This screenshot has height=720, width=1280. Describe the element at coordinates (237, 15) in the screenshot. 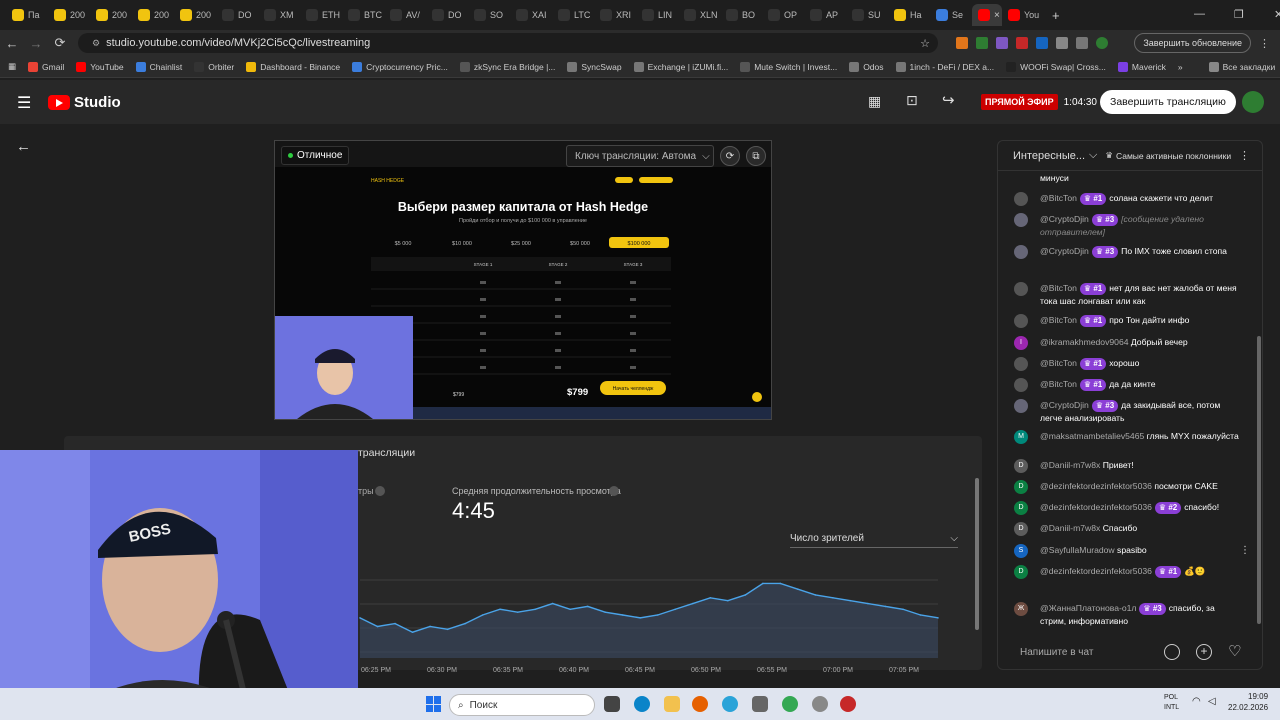

I see `browser-tab: DO` at that location.